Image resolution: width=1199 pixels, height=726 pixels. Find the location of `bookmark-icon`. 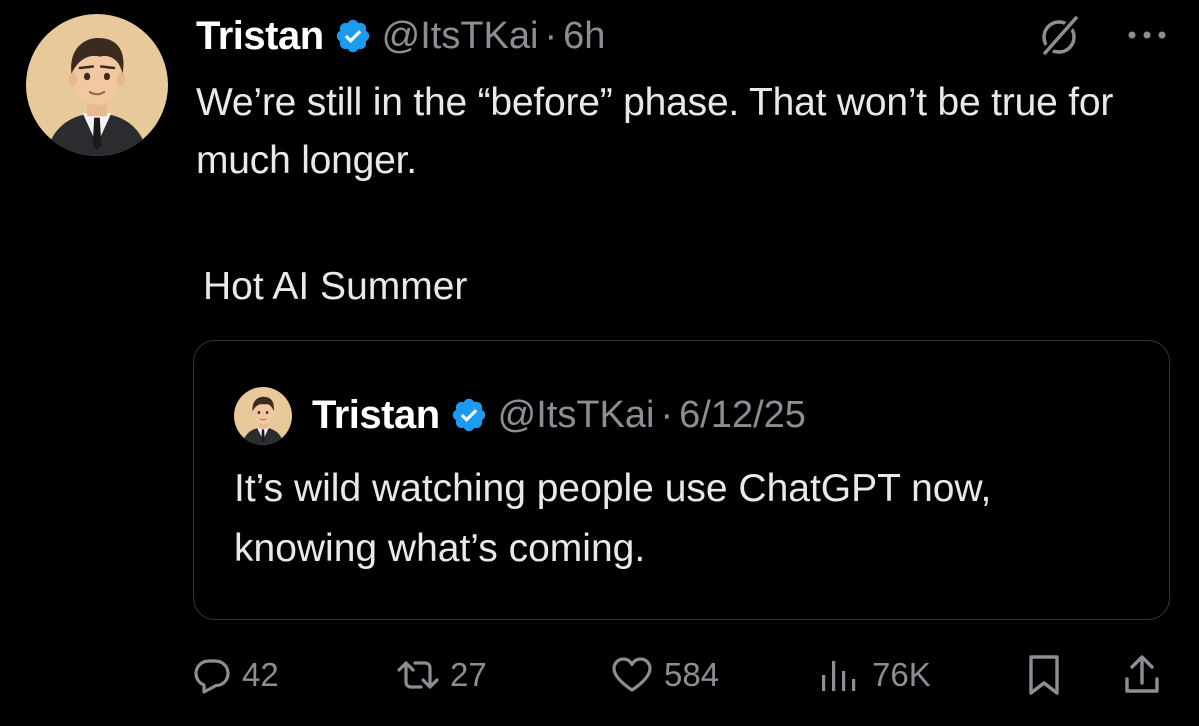

bookmark-icon is located at coordinates (1044, 675).